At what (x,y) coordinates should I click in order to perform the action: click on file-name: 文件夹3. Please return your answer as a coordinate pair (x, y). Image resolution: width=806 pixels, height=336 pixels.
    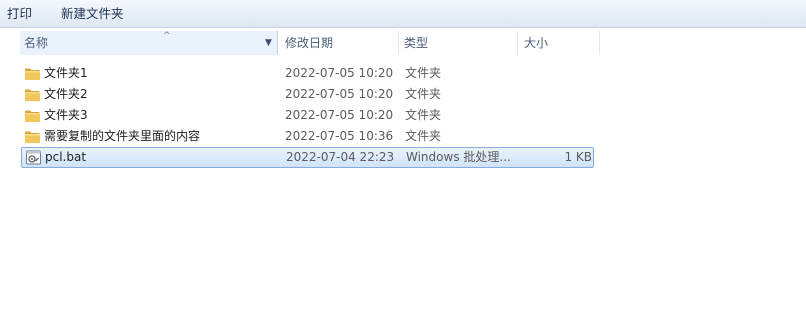
    Looking at the image, I should click on (66, 115).